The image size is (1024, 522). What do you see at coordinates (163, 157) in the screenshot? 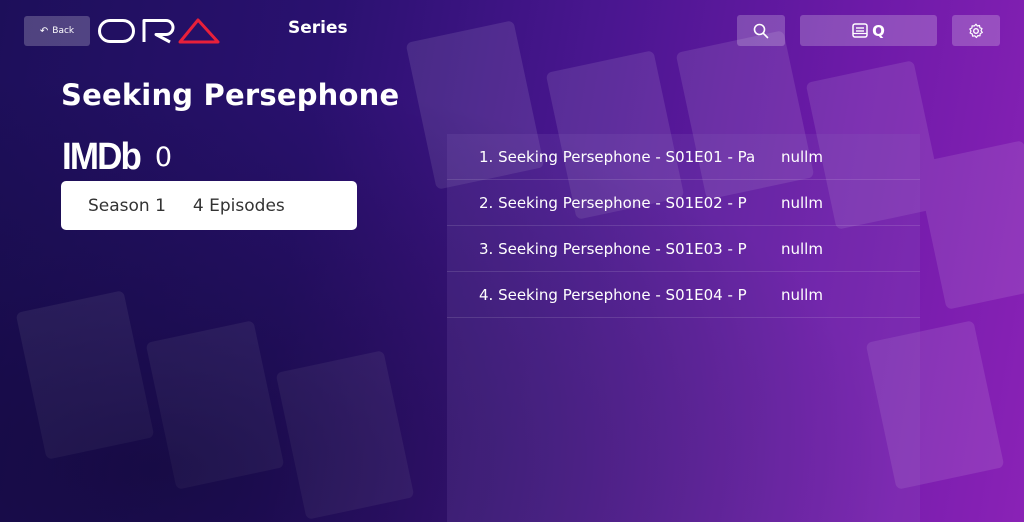
I see `imdb-rating-value: 0` at bounding box center [163, 157].